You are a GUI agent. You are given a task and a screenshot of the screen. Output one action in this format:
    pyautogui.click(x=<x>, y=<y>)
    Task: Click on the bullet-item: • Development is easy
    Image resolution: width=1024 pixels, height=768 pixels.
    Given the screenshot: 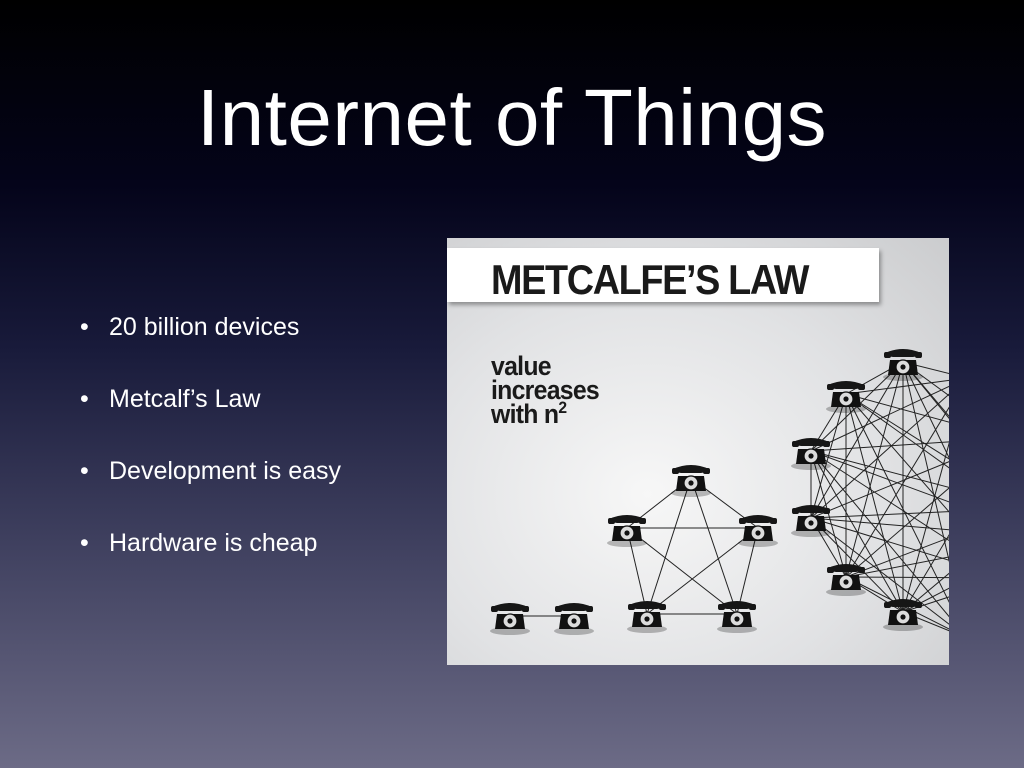 What is the action you would take?
    pyautogui.click(x=240, y=471)
    